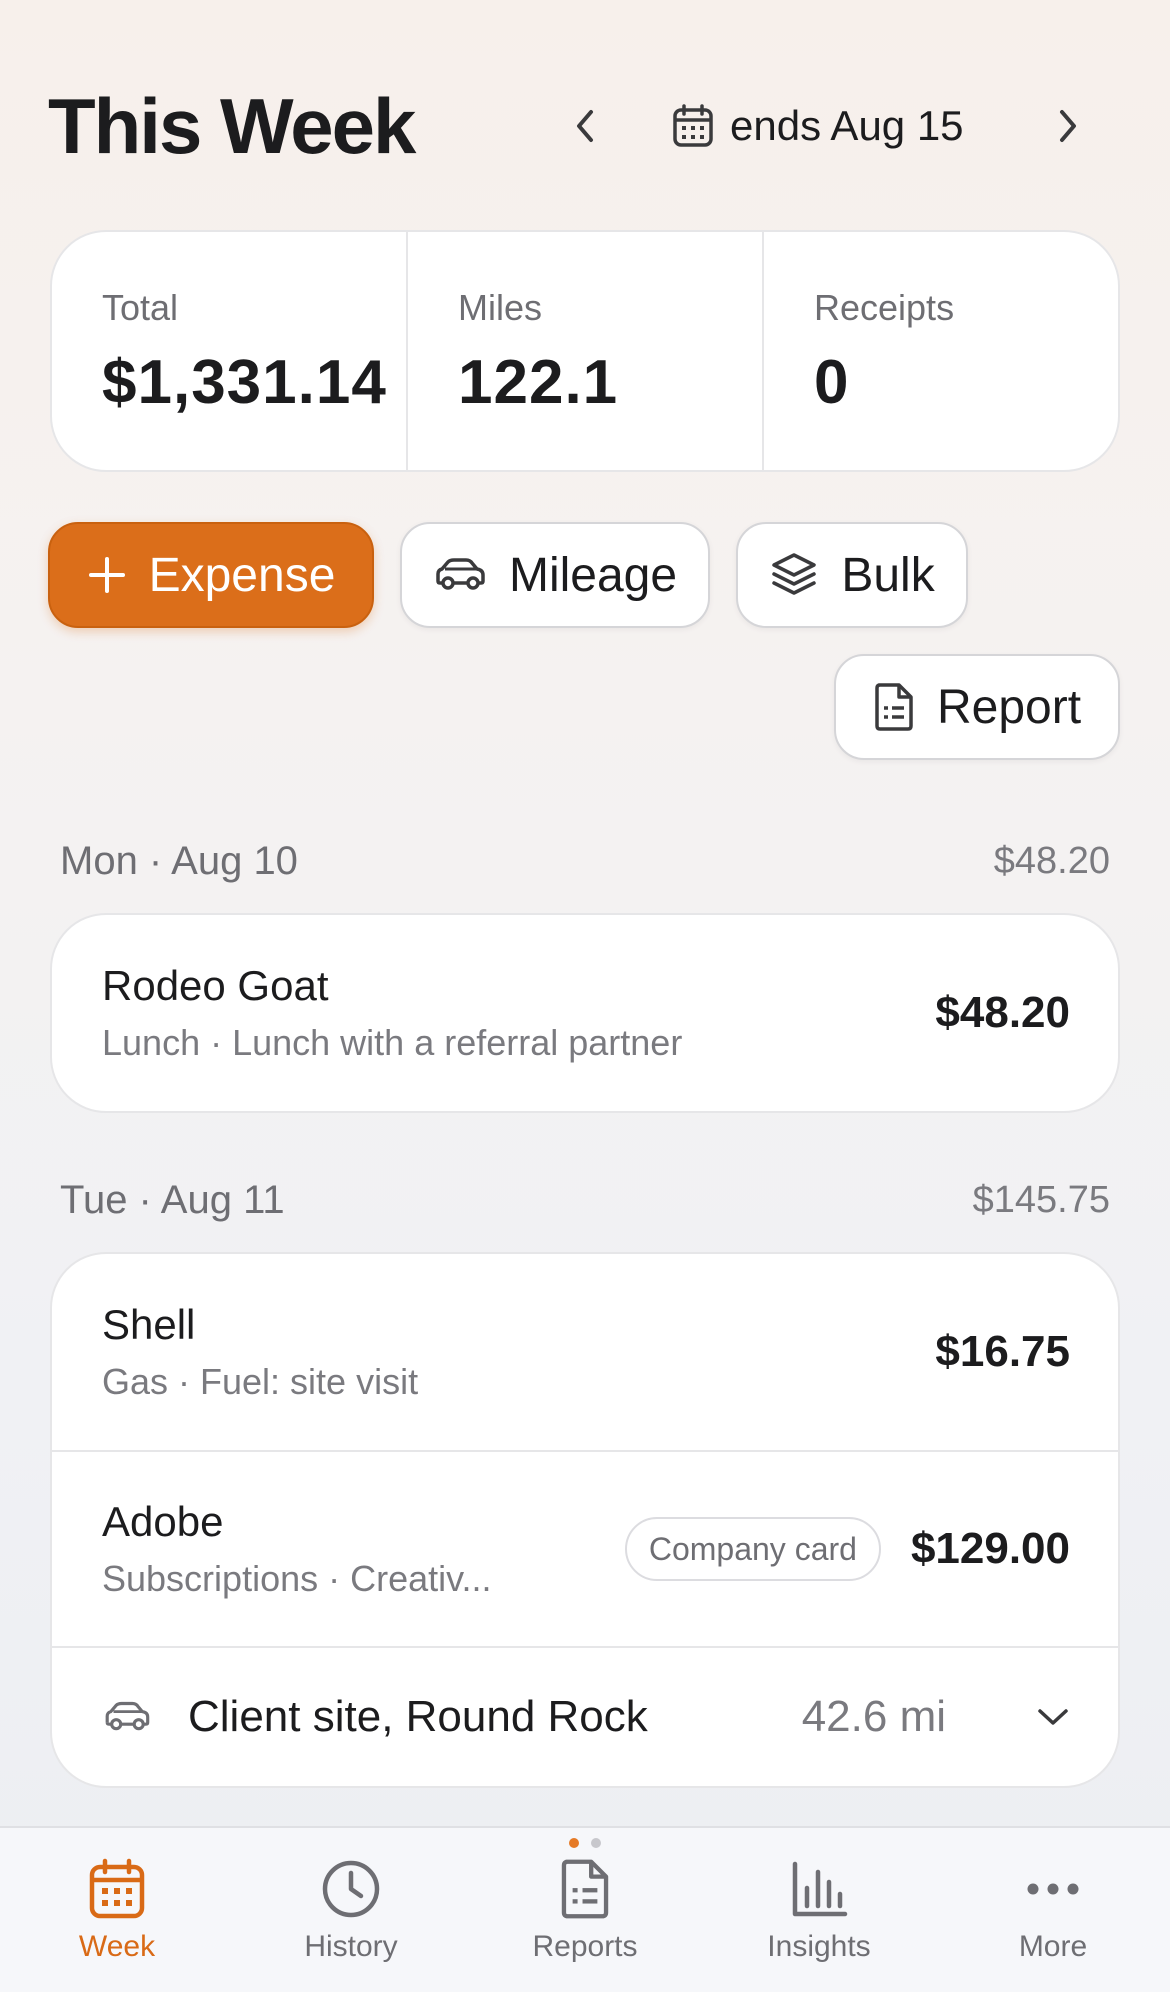 The height and width of the screenshot is (1992, 1170). I want to click on expense-details: Lunch · Lunch with a referral partner, so click(392, 1042).